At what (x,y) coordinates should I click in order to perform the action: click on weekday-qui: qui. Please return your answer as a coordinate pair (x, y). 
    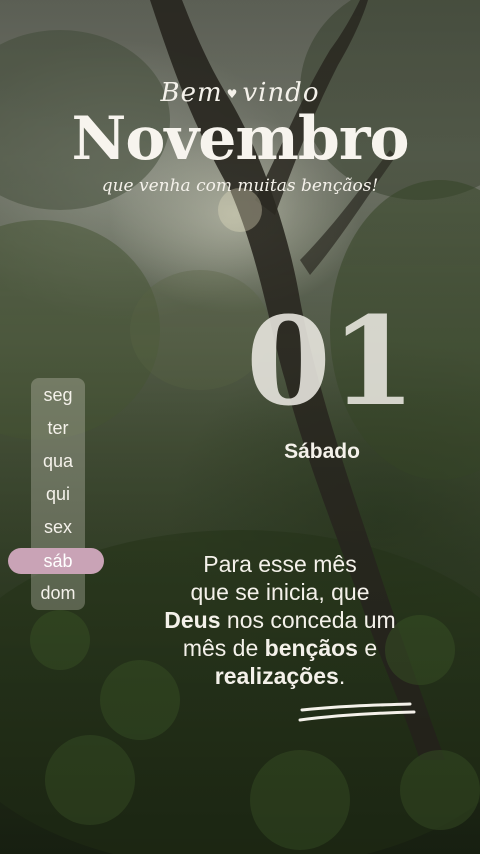
    Looking at the image, I should click on (58, 494).